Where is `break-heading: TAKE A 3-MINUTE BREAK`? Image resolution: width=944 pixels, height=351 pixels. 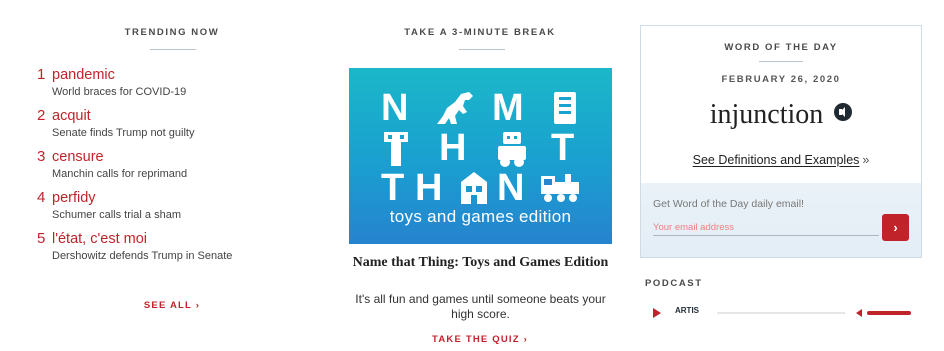
break-heading: TAKE A 3-MINUTE BREAK is located at coordinates (480, 32).